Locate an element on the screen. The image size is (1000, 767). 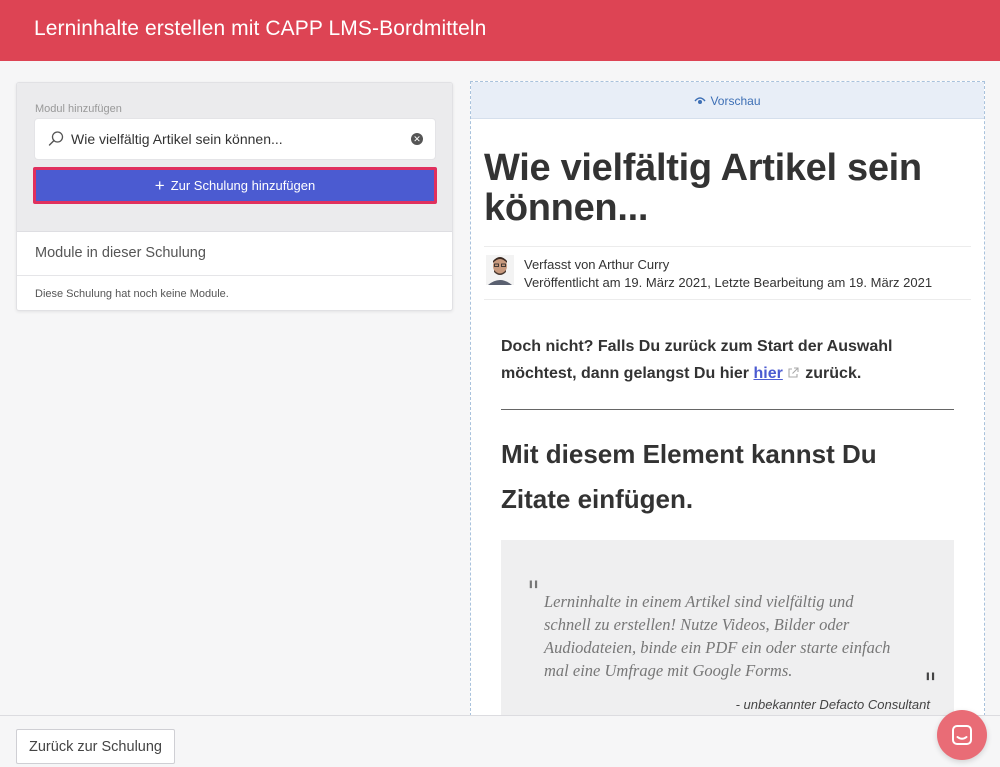
module-search-box: ✕ is located at coordinates (235, 139).